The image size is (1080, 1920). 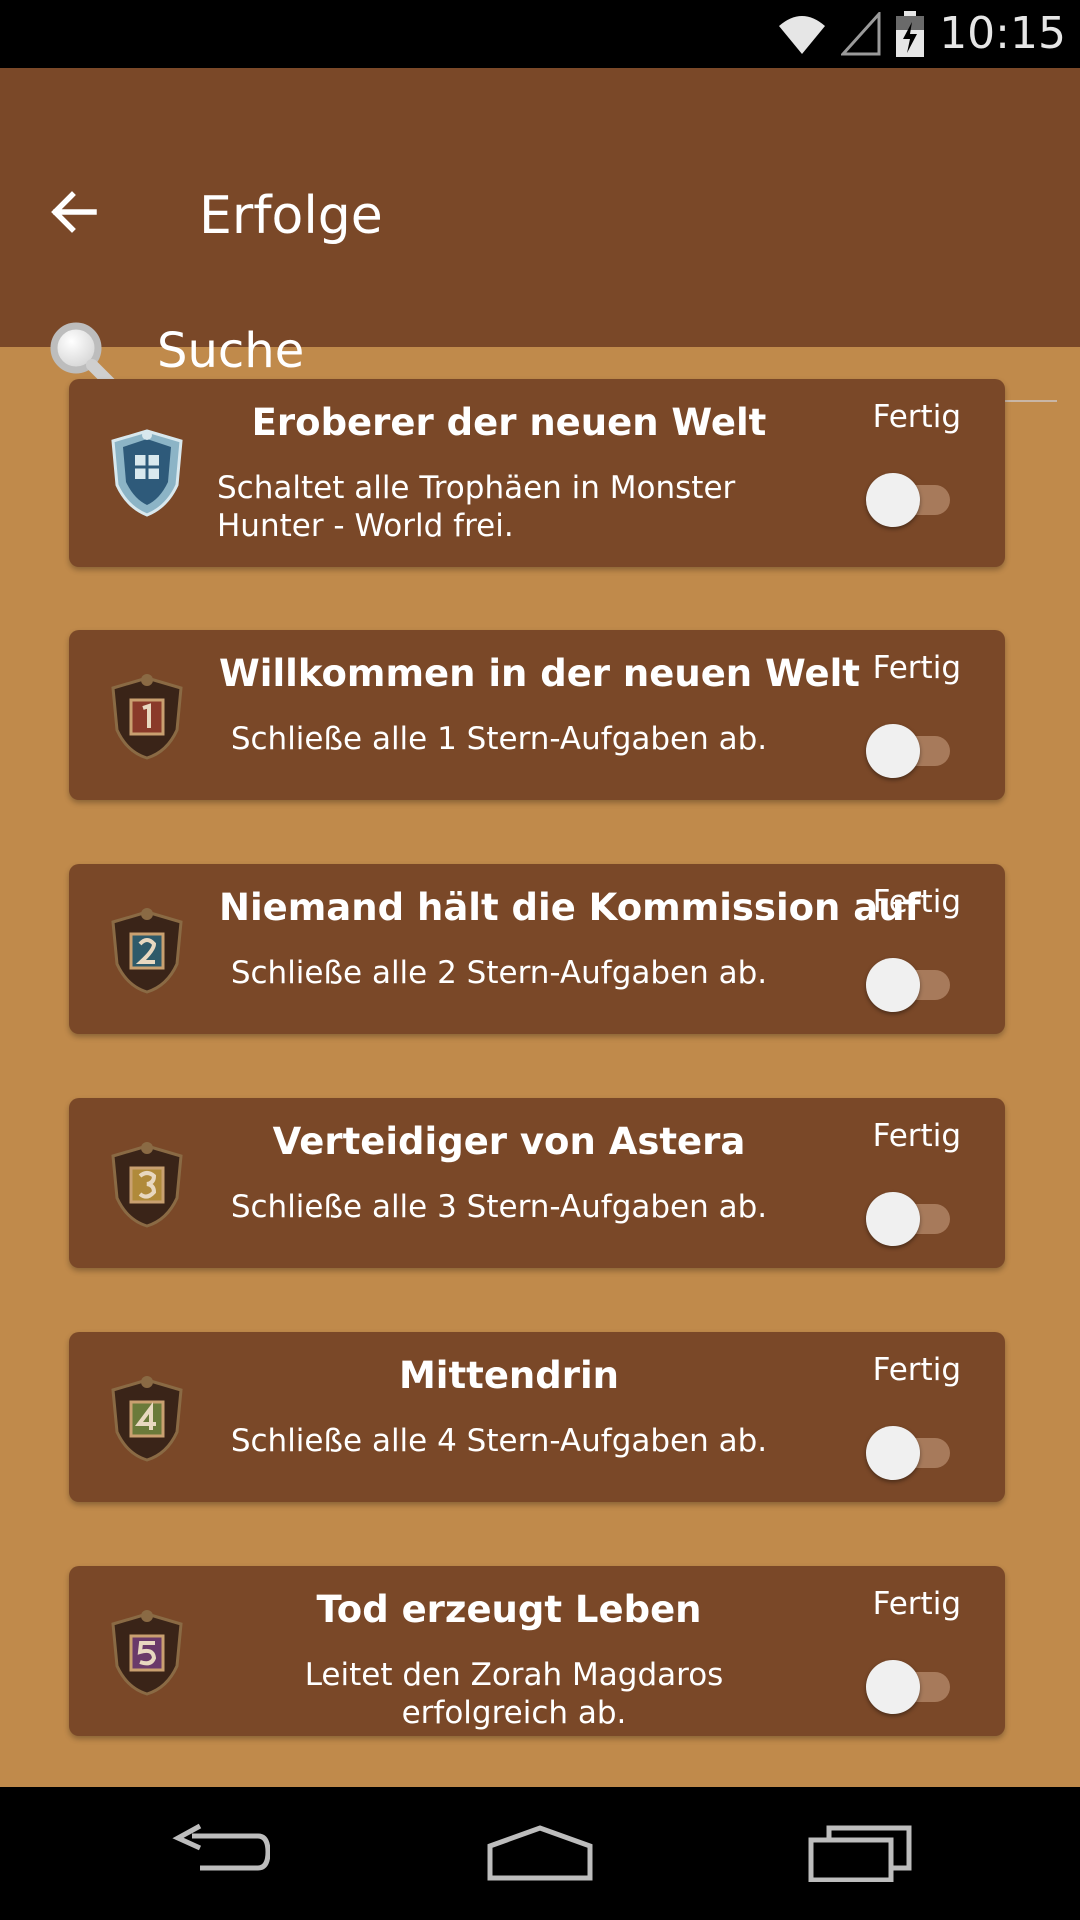 What do you see at coordinates (499, 739) in the screenshot?
I see `achievement-description: Schließe alle 1 Stern-Aufgaben ab.` at bounding box center [499, 739].